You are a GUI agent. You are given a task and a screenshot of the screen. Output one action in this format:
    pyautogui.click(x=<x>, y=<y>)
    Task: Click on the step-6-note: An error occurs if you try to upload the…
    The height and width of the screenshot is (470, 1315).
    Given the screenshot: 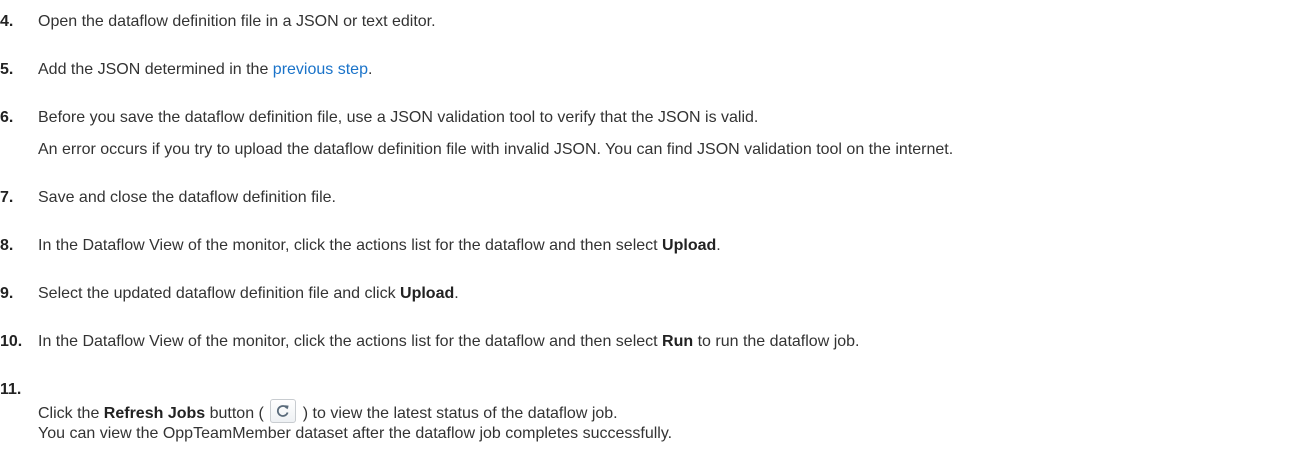 What is the action you would take?
    pyautogui.click(x=496, y=149)
    